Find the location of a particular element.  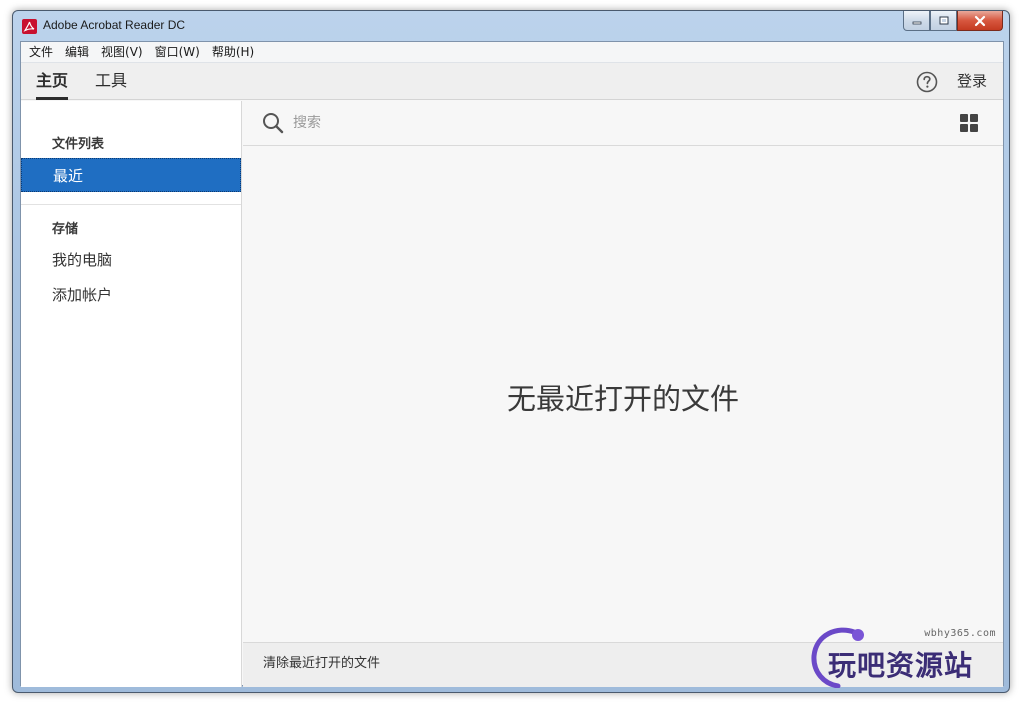

menu-help: 帮助(H) is located at coordinates (233, 52).